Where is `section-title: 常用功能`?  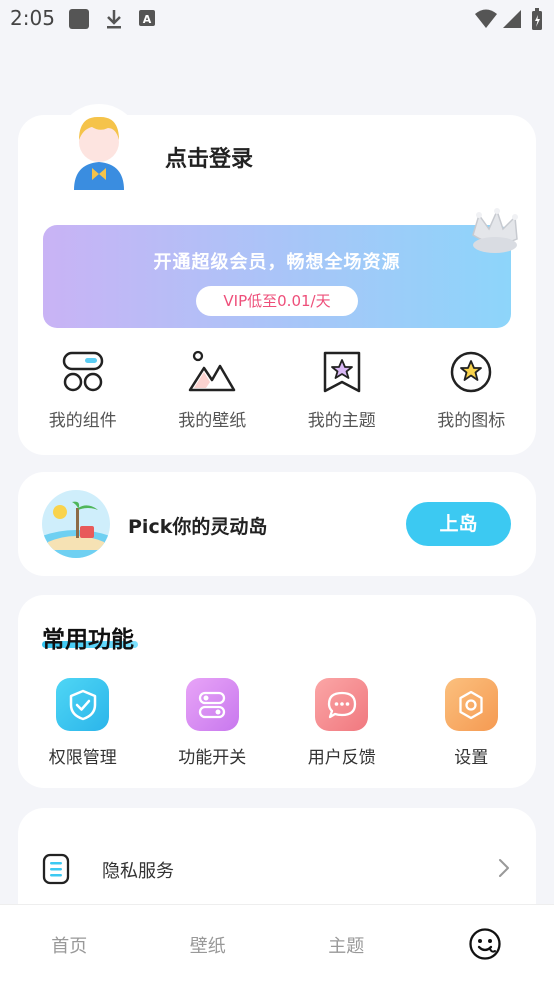
section-title: 常用功能 is located at coordinates (88, 640).